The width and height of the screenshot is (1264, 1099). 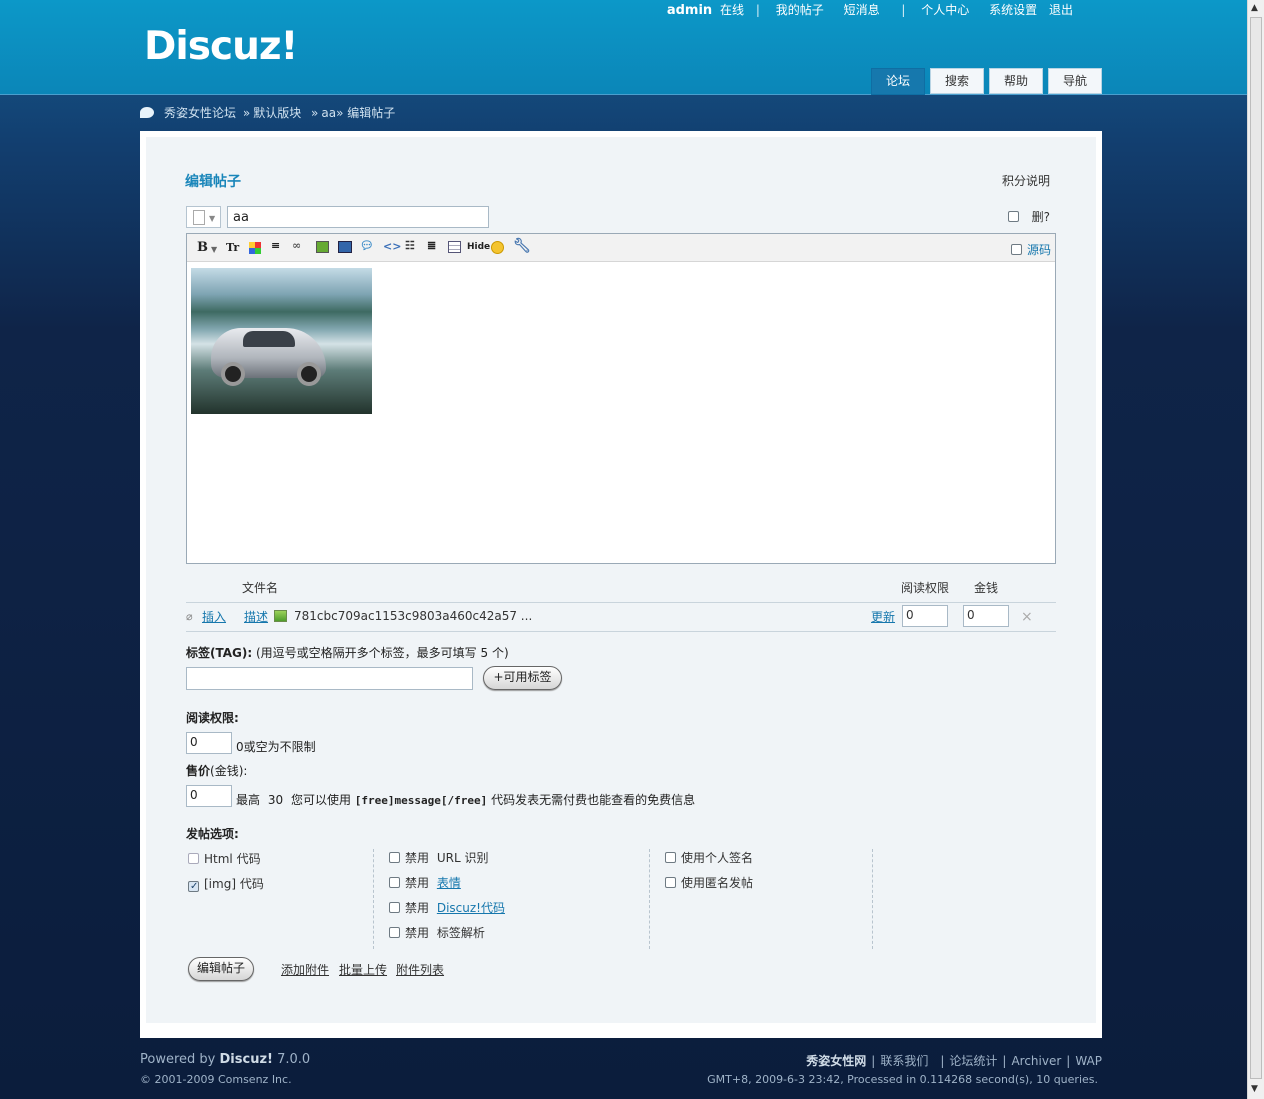 What do you see at coordinates (454, 247) in the screenshot?
I see `table-icon` at bounding box center [454, 247].